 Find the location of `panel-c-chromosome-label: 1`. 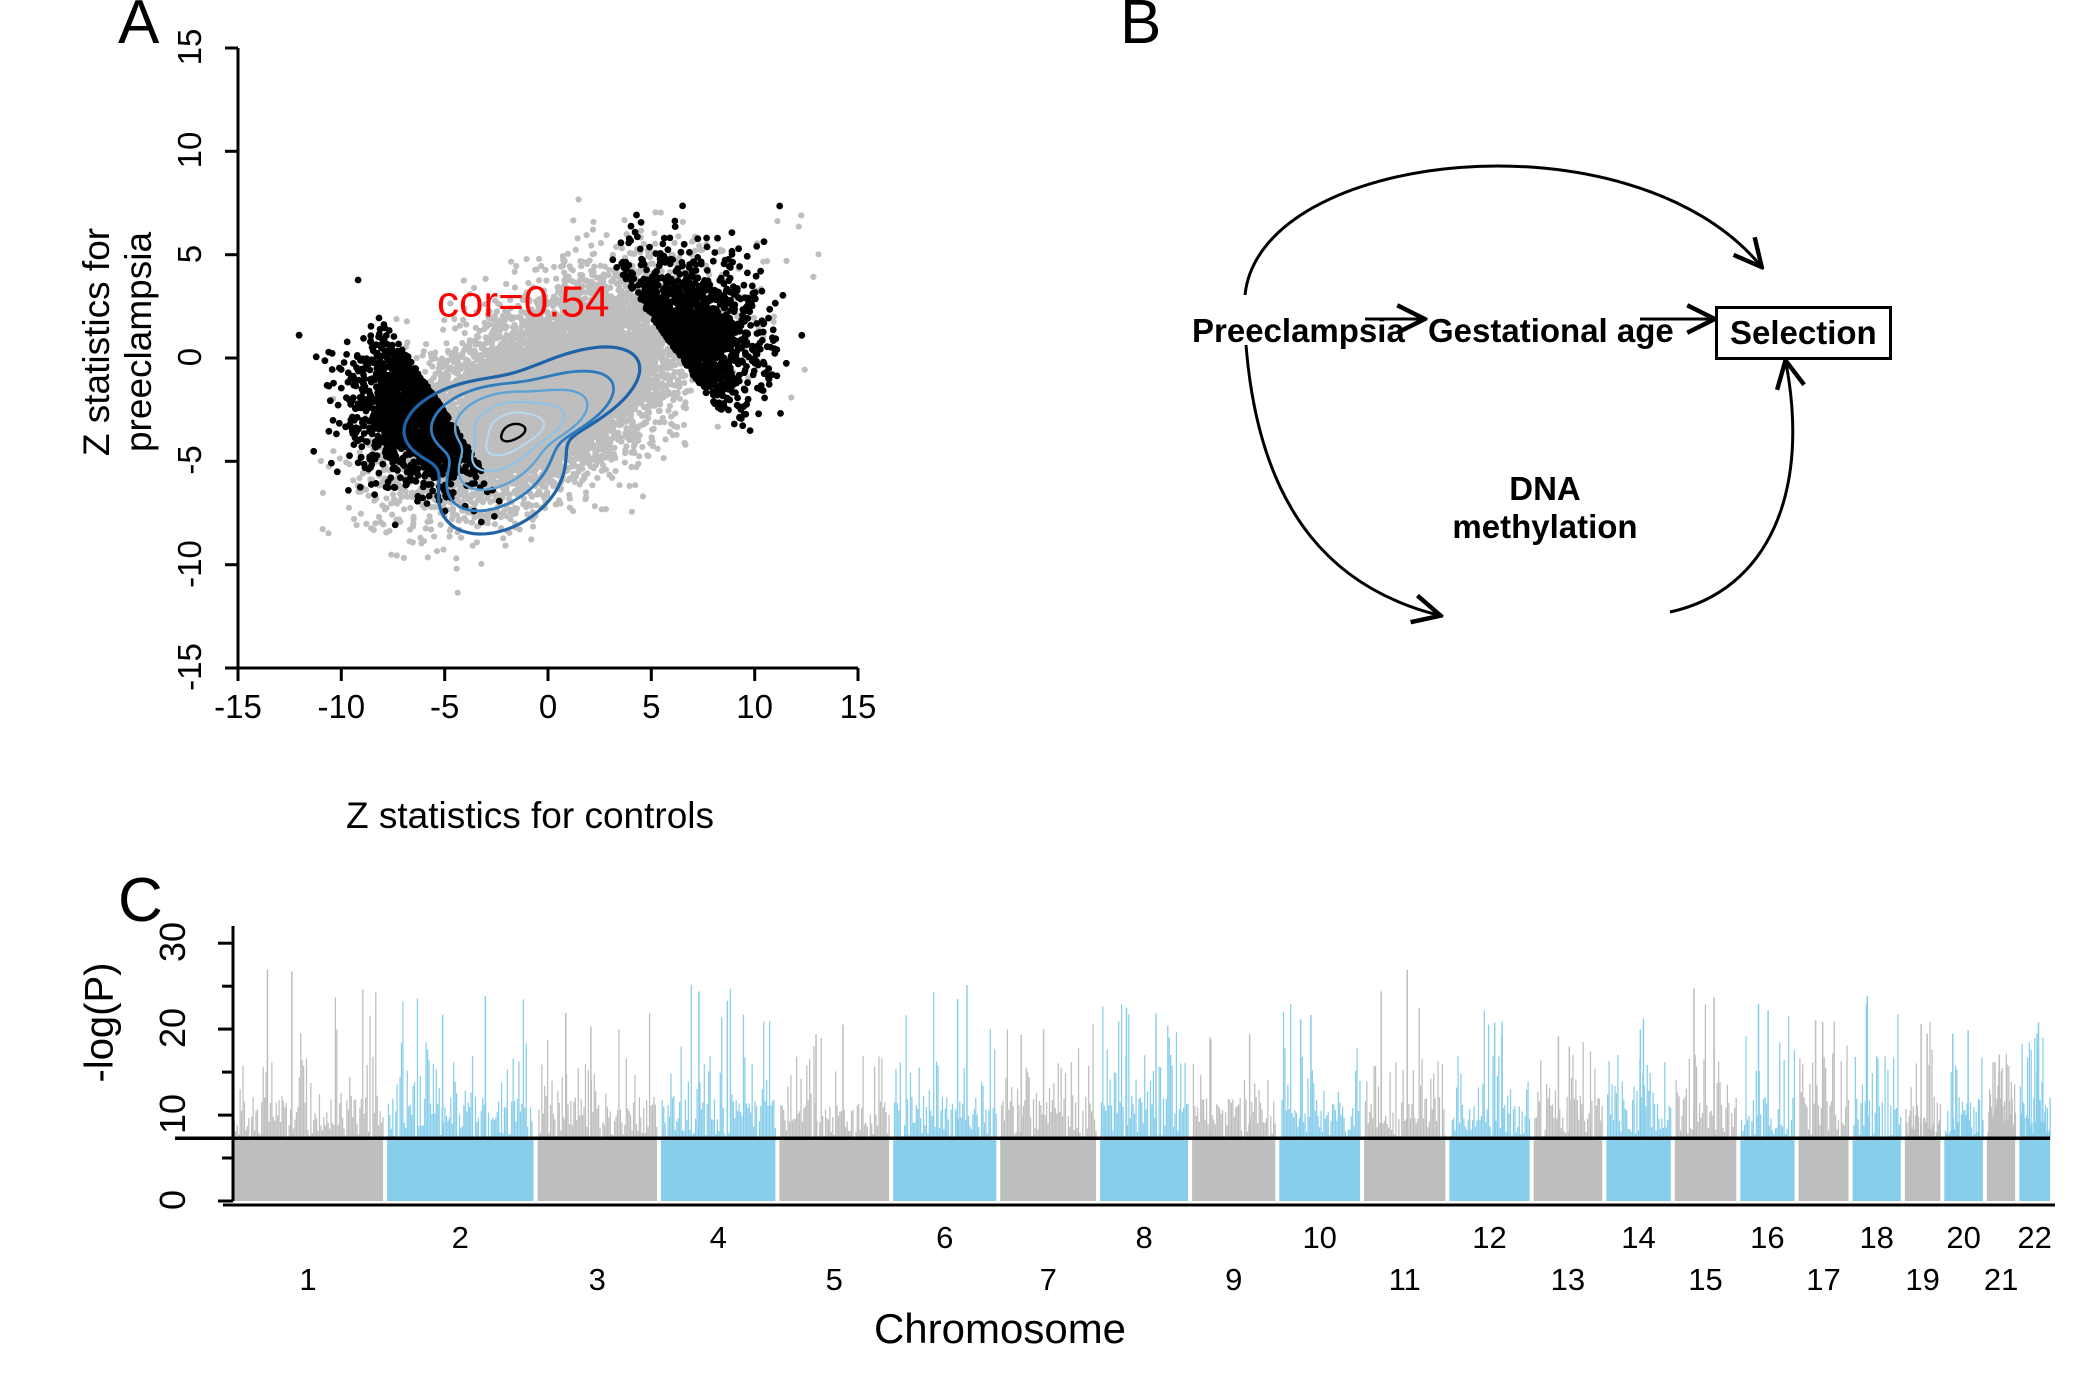

panel-c-chromosome-label: 1 is located at coordinates (308, 1279).